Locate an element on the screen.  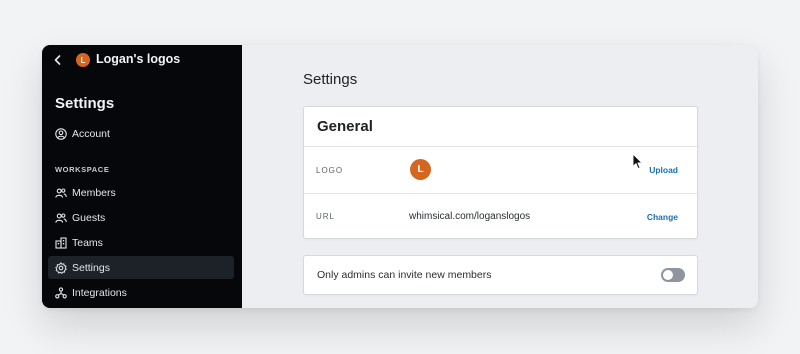
sidebar-title: Settings is located at coordinates (85, 103).